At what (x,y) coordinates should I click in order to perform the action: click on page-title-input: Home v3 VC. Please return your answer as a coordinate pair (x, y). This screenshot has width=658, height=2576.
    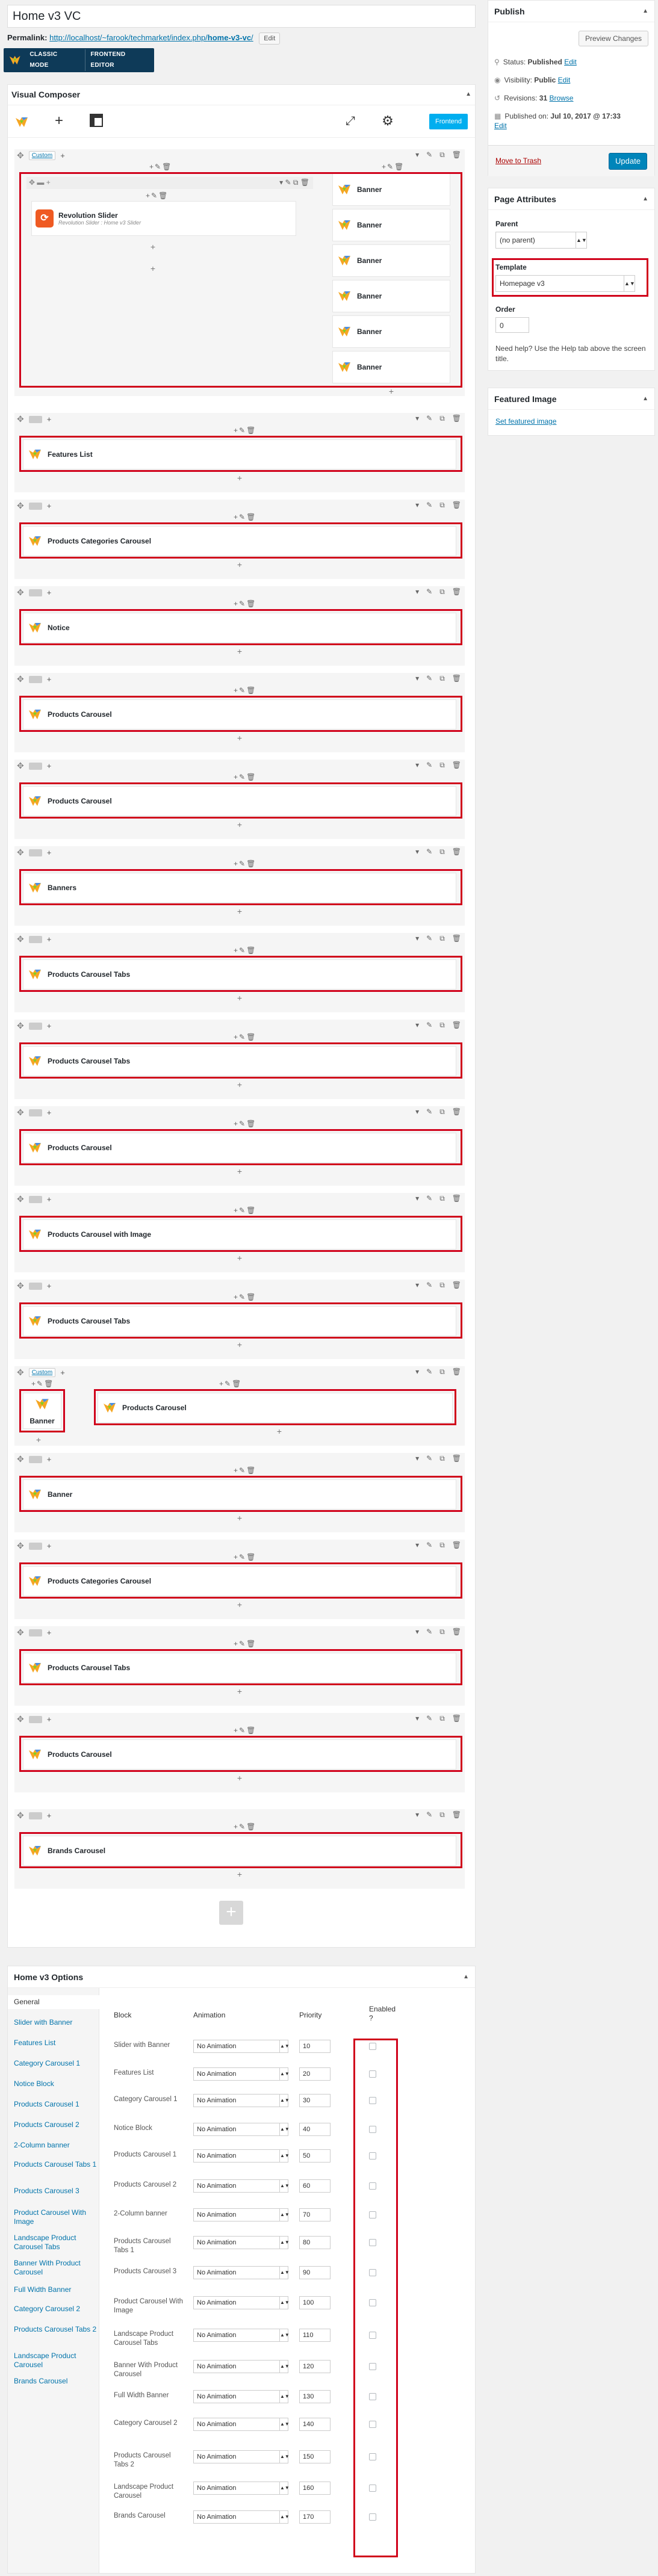
    Looking at the image, I should click on (242, 16).